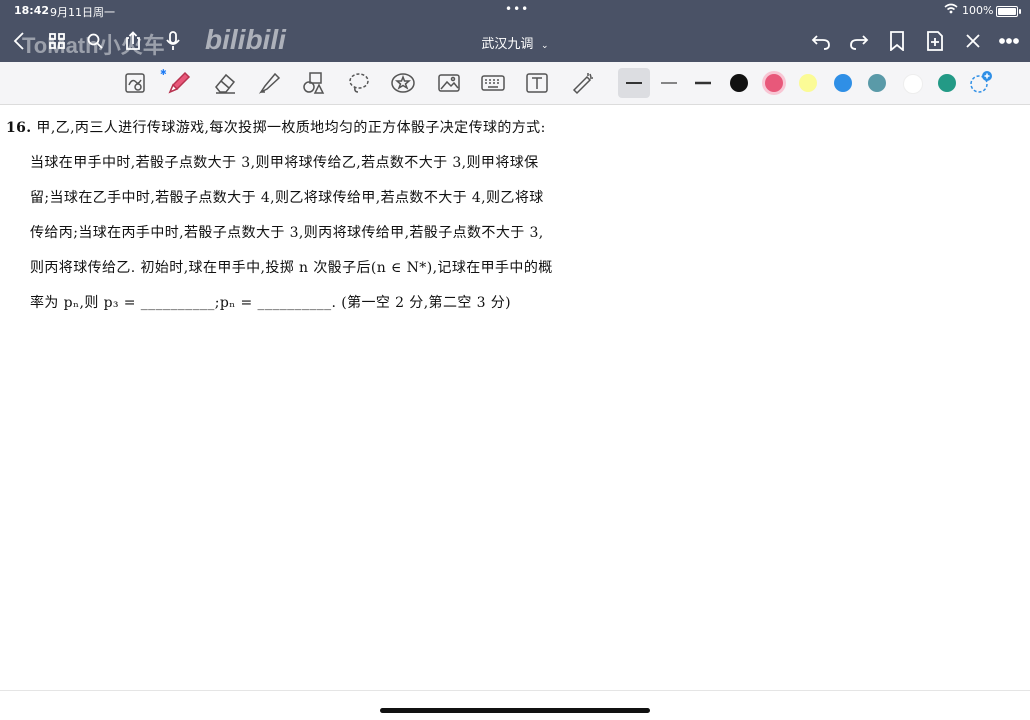 This screenshot has height=720, width=1030. I want to click on battery-percent: 100%, so click(978, 10).